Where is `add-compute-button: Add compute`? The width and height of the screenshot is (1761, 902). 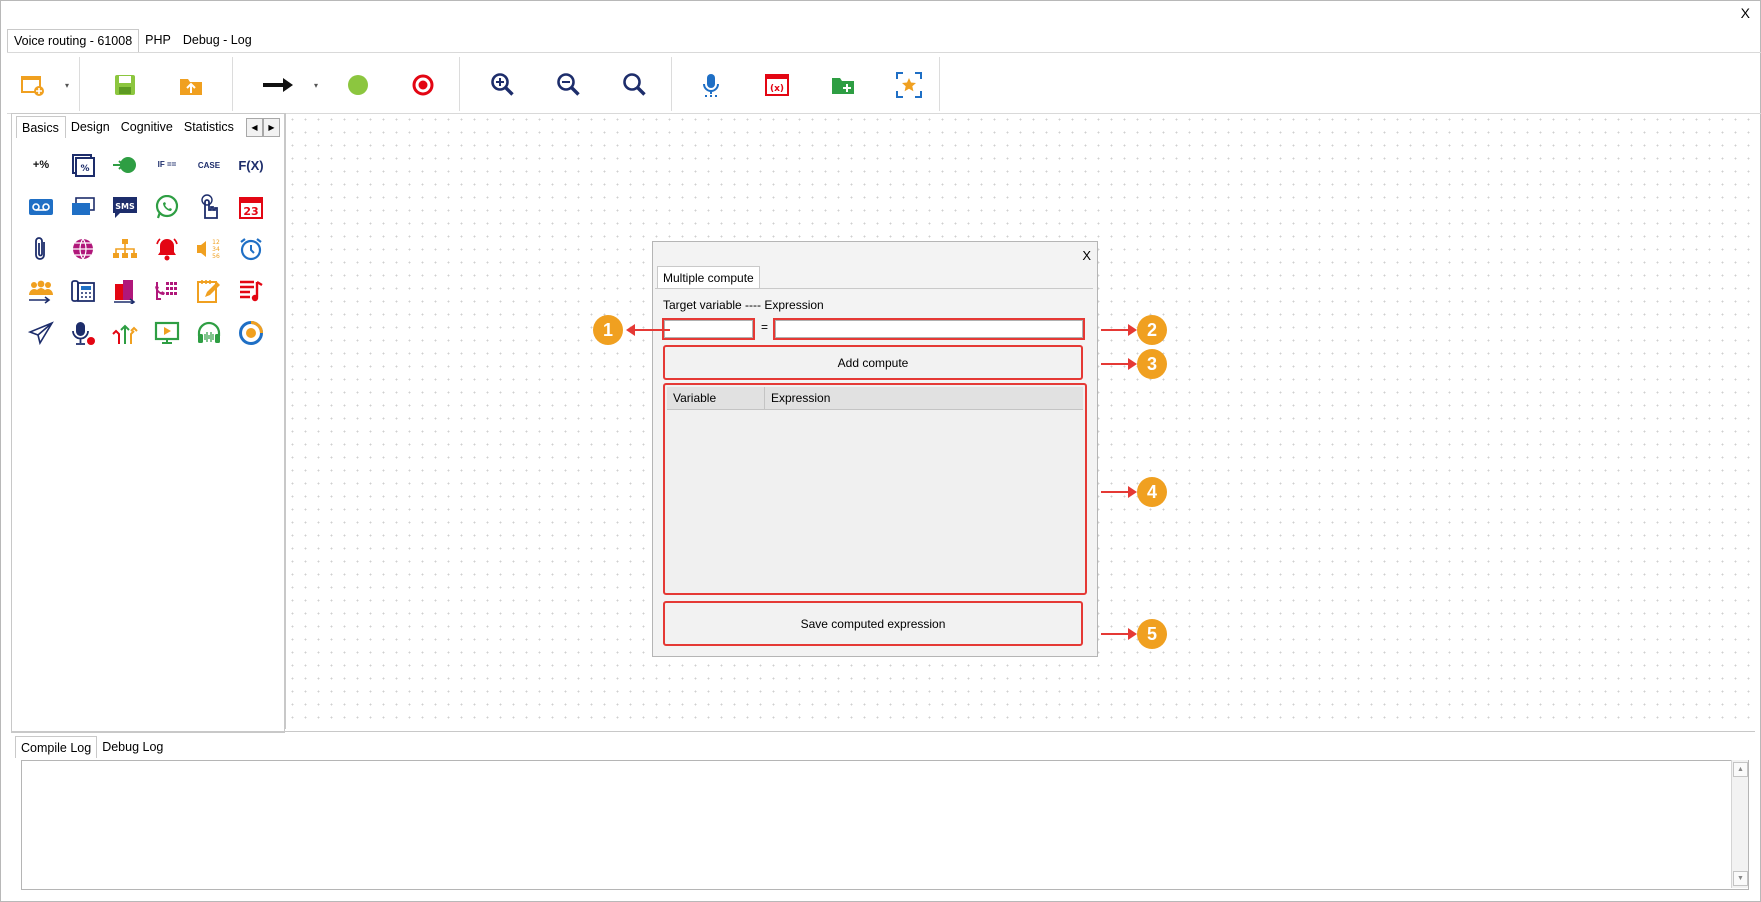
add-compute-button: Add compute is located at coordinates (873, 362).